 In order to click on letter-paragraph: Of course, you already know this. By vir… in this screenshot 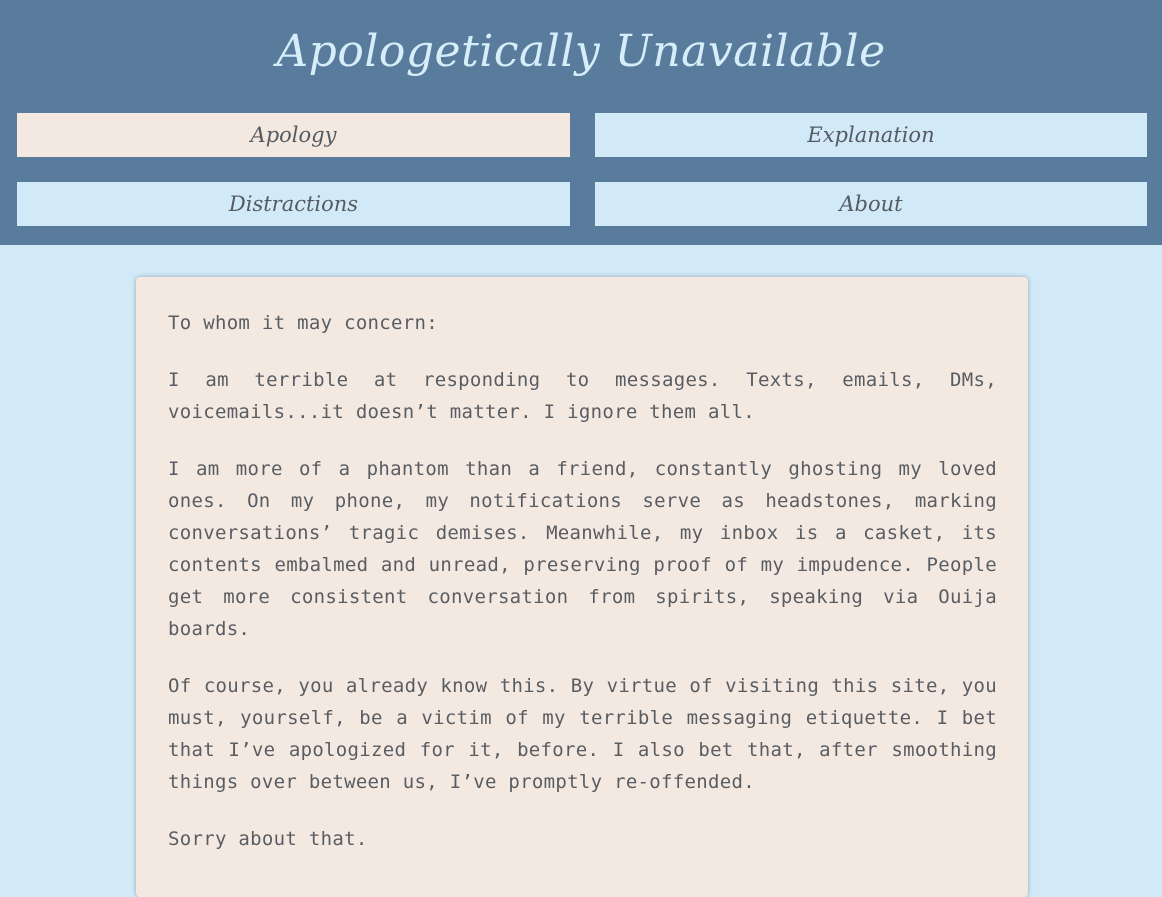, I will do `click(582, 734)`.